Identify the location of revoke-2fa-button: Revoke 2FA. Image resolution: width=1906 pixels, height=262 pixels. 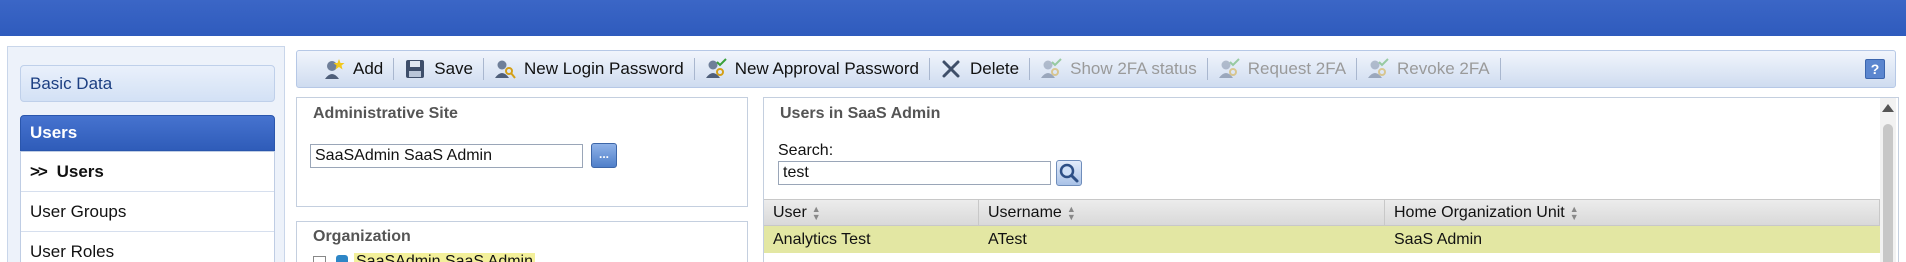
(1428, 69).